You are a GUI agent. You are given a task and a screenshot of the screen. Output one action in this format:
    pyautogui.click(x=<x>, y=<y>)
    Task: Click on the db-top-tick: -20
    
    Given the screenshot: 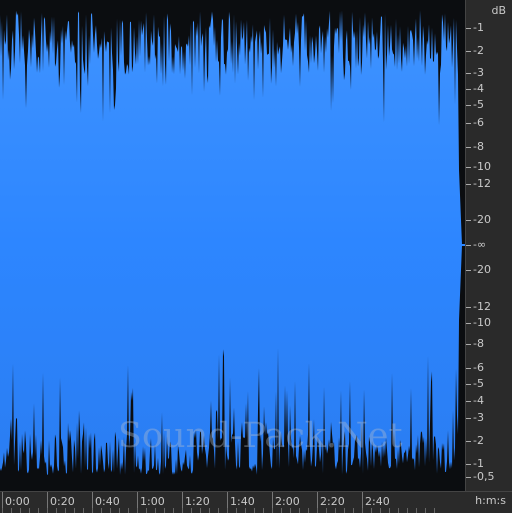 What is the action you would take?
    pyautogui.click(x=489, y=219)
    